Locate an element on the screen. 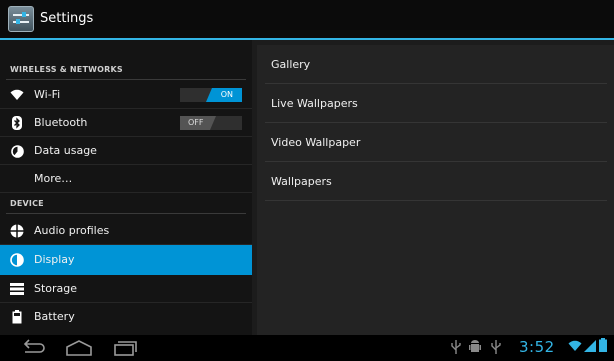 The height and width of the screenshot is (361, 614). option-live-wallpapers: Live Wallpapers is located at coordinates (432, 103).